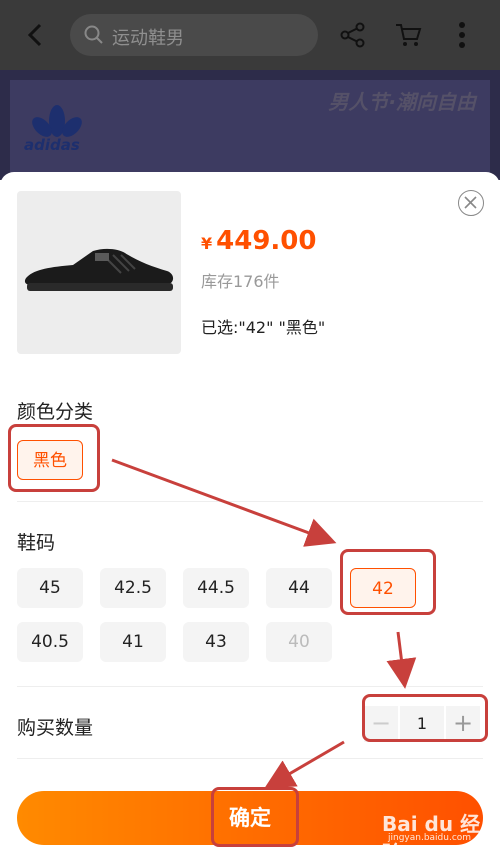 The height and width of the screenshot is (866, 500). I want to click on arrow-quantity-to-confirm, so click(304, 764).